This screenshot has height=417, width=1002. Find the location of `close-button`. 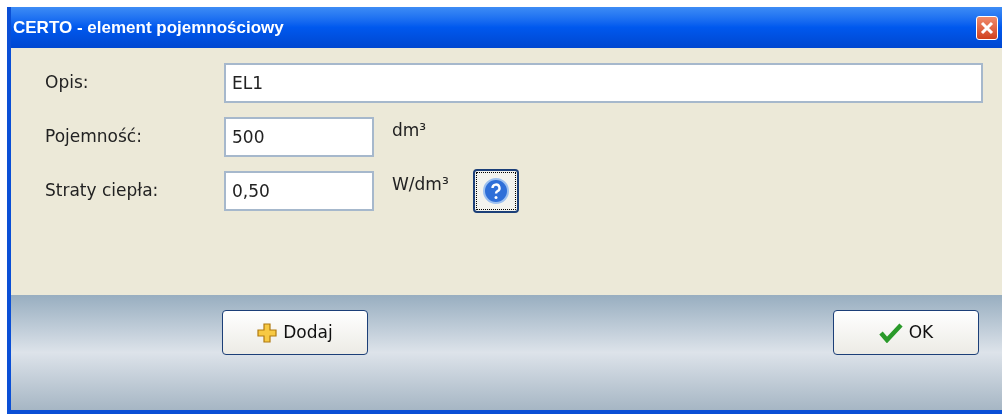

close-button is located at coordinates (987, 27).